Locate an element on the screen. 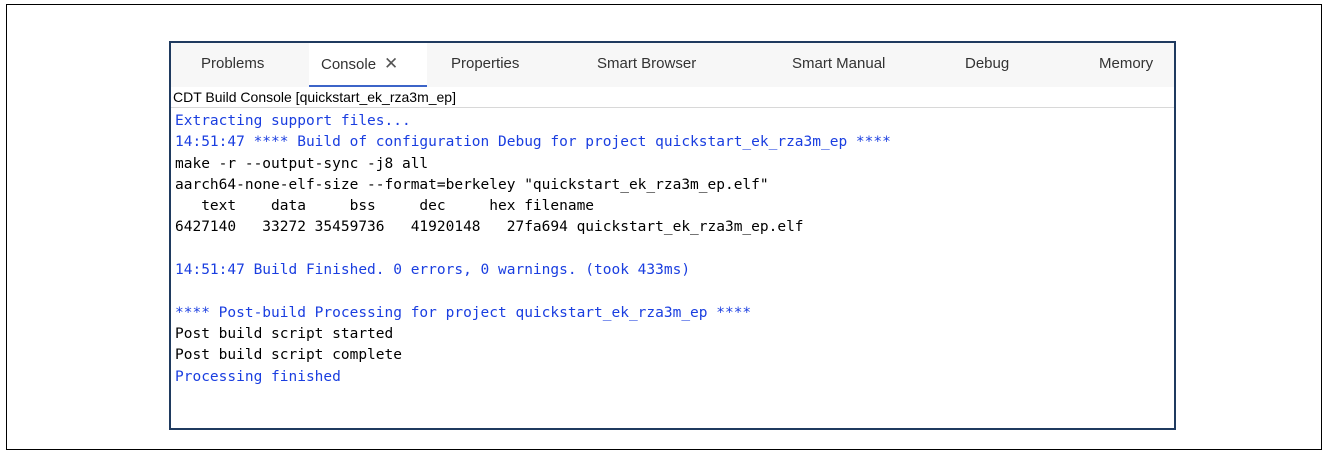 The width and height of the screenshot is (1328, 452). tab-label: Smart Browser is located at coordinates (647, 63).